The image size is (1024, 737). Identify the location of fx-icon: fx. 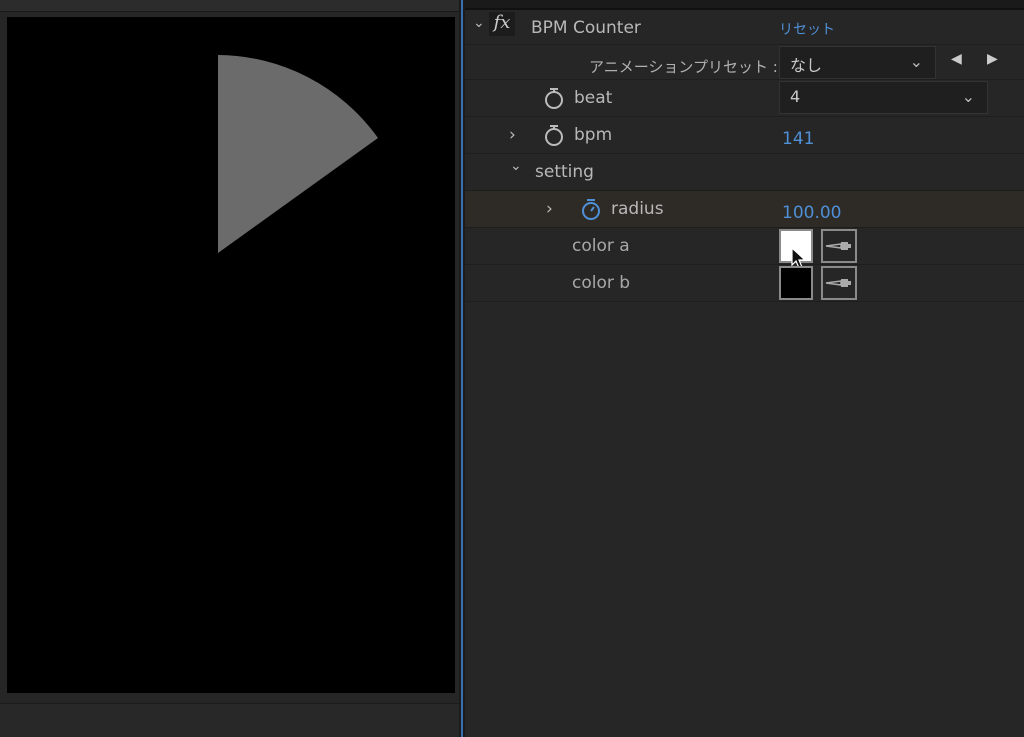
(502, 24).